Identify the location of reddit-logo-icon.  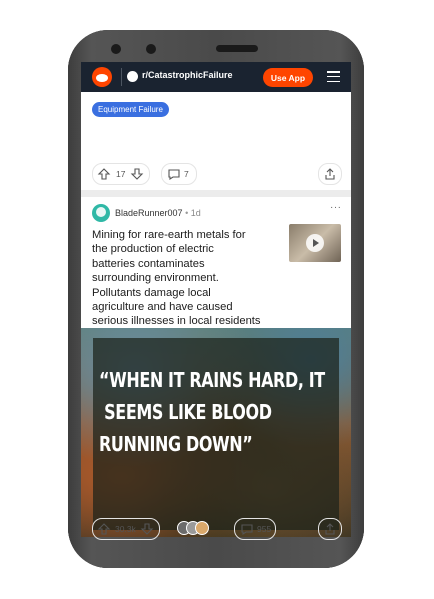
(102, 77).